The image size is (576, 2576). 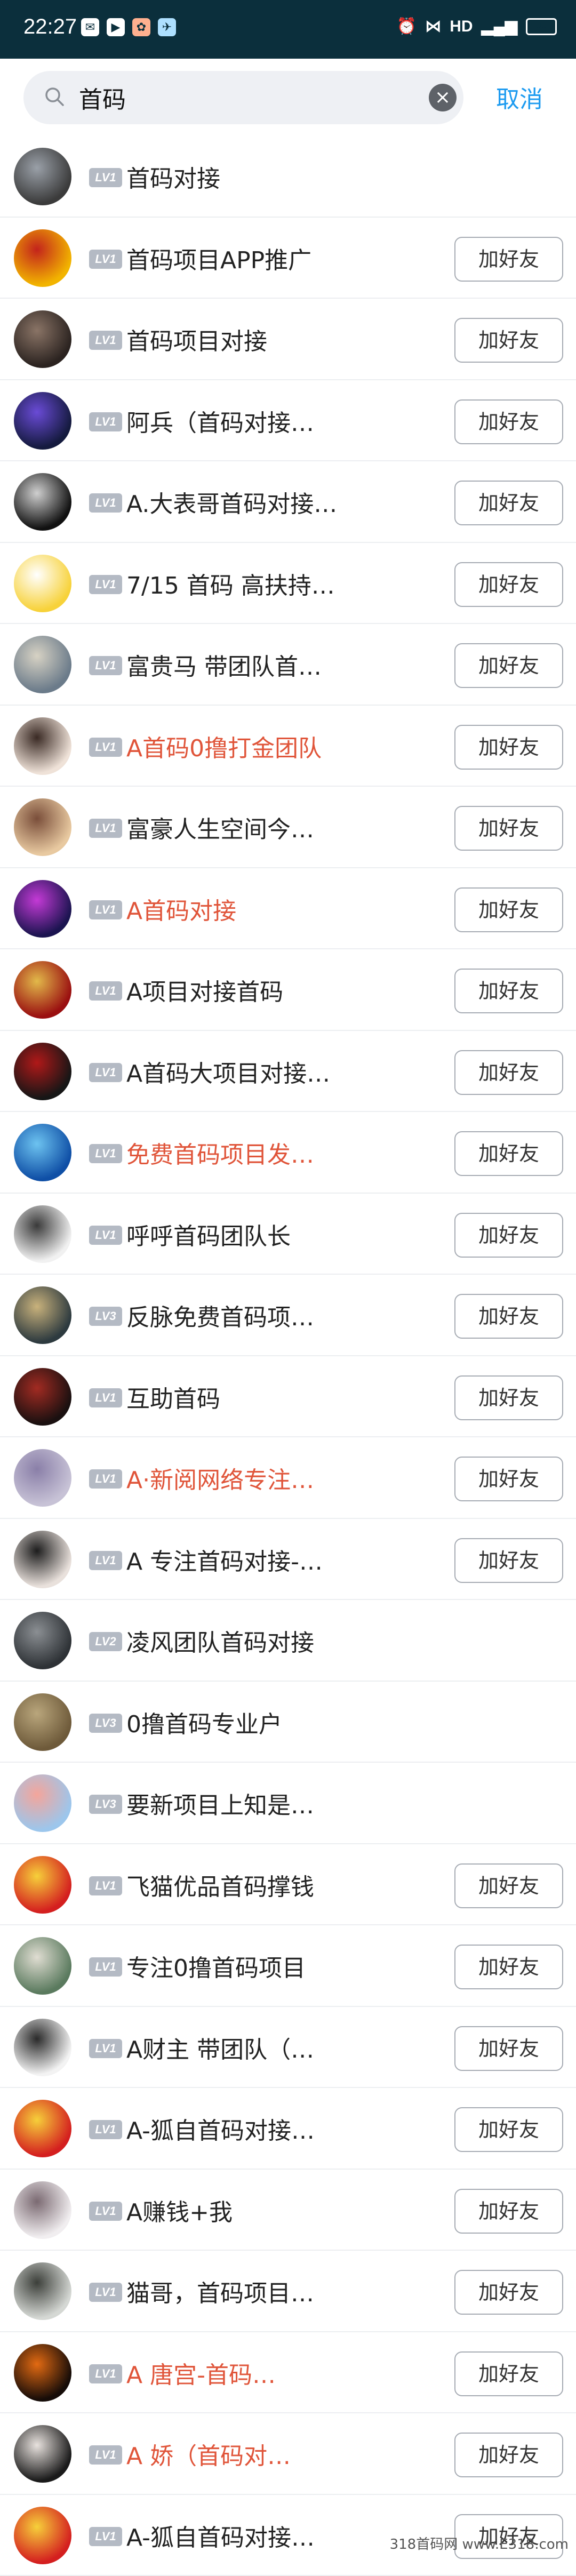 What do you see at coordinates (288, 1478) in the screenshot?
I see `list-item: LV1A·新阅网络专注…加好友` at bounding box center [288, 1478].